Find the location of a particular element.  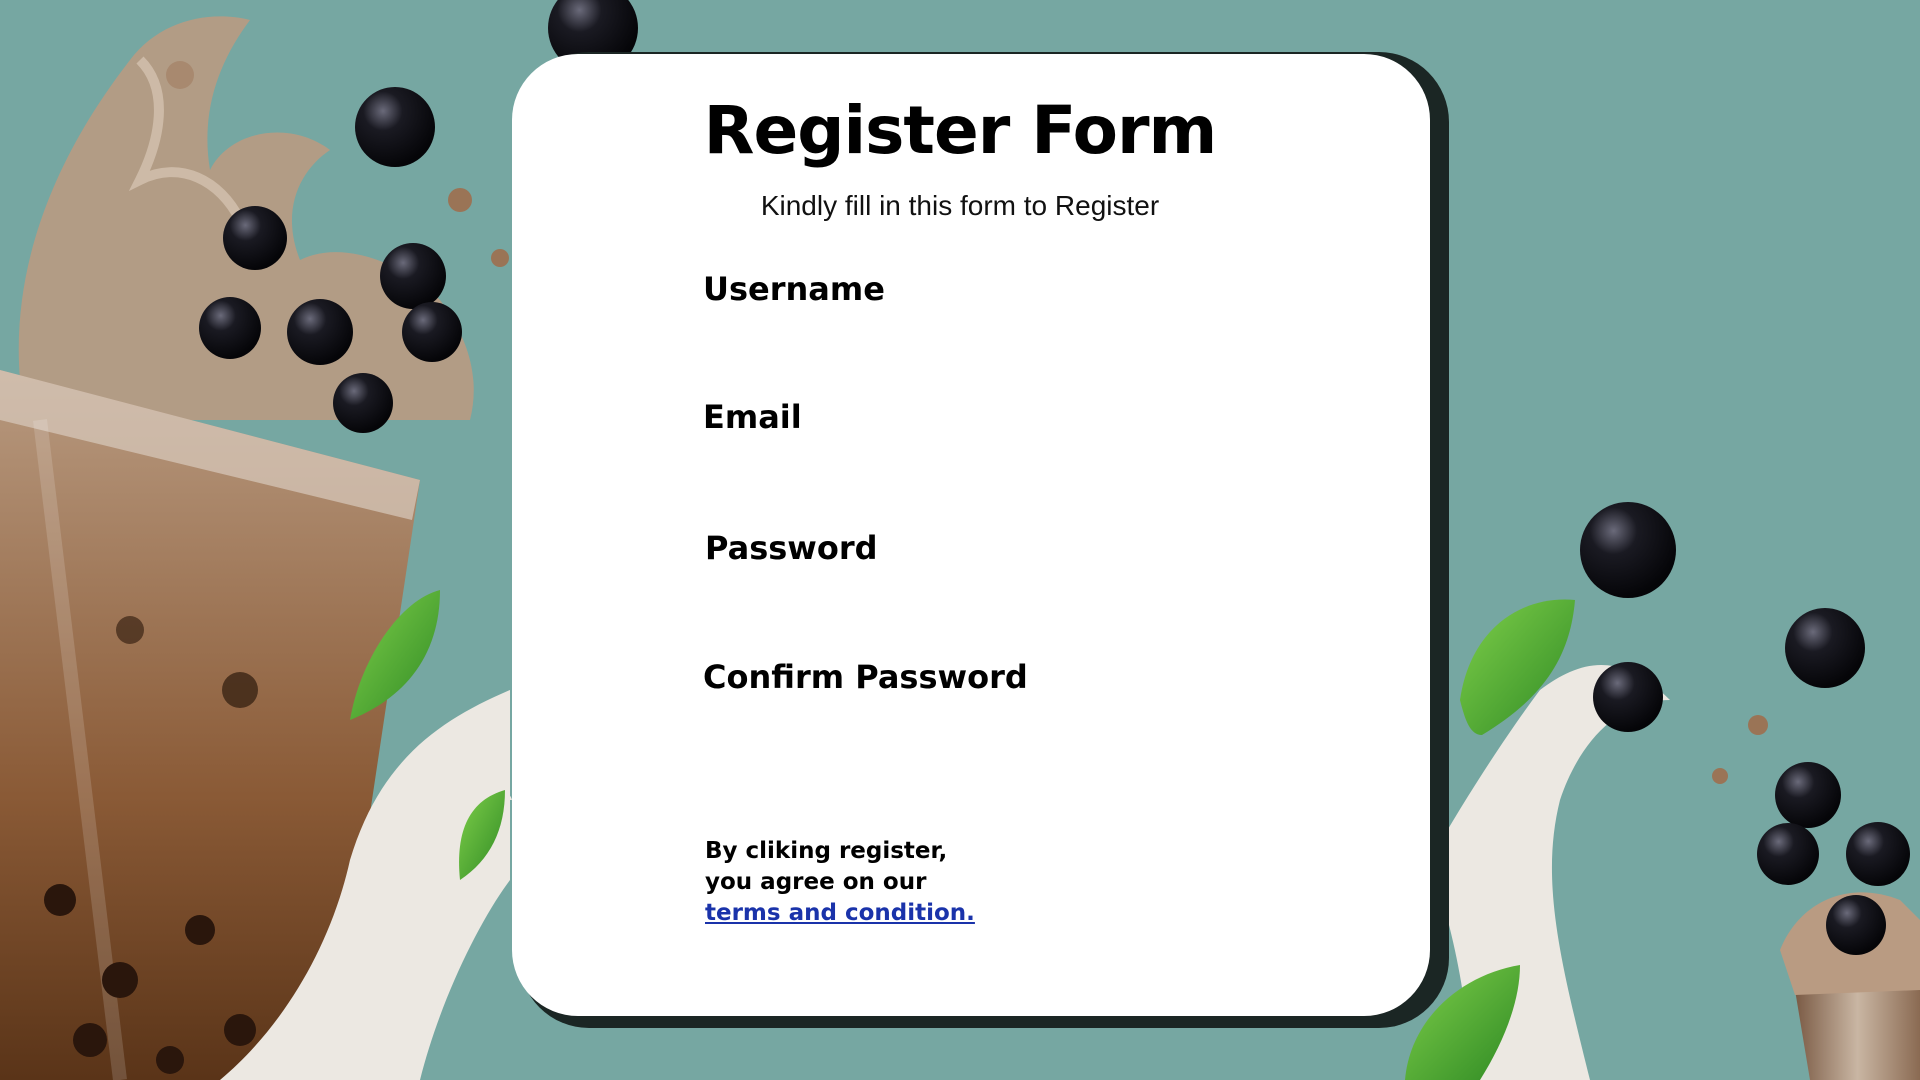

terms-line-1: By cliking register, is located at coordinates (826, 851).